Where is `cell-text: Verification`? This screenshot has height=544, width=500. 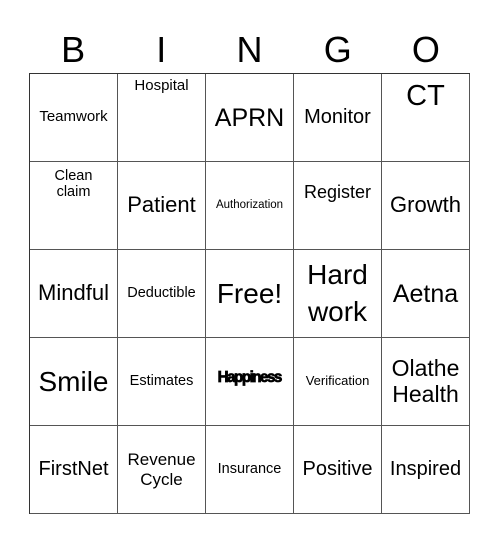 cell-text: Verification is located at coordinates (337, 381).